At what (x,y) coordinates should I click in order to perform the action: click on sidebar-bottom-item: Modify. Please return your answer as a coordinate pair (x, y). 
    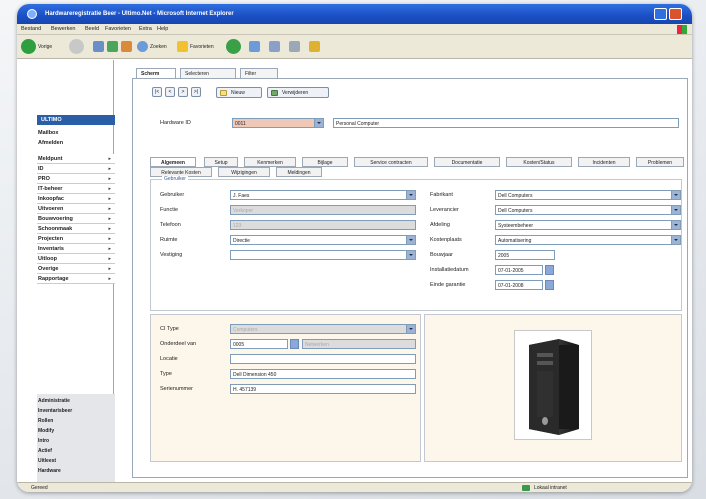
    Looking at the image, I should click on (46, 431).